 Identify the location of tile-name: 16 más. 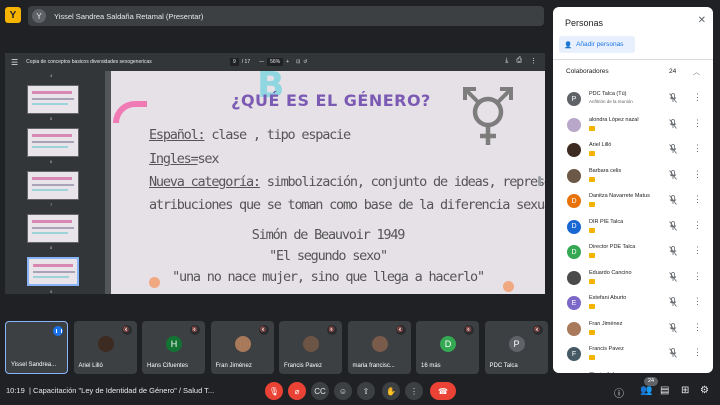
(431, 366).